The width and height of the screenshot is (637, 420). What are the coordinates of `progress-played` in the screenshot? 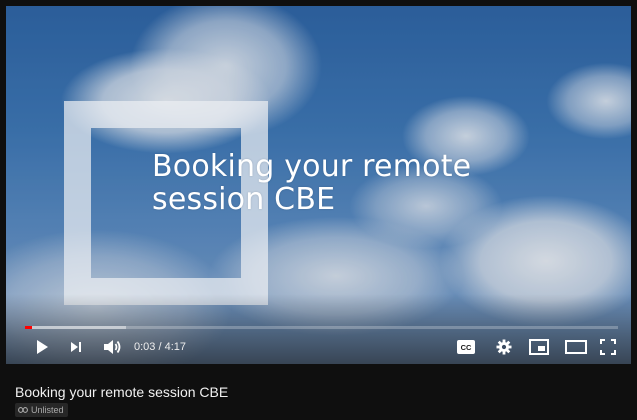 It's located at (29, 327).